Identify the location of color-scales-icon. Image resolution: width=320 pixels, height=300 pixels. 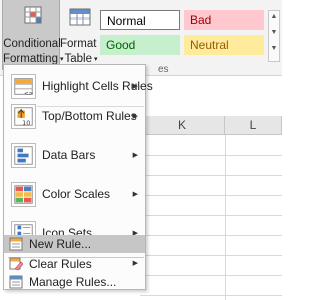
(23, 194).